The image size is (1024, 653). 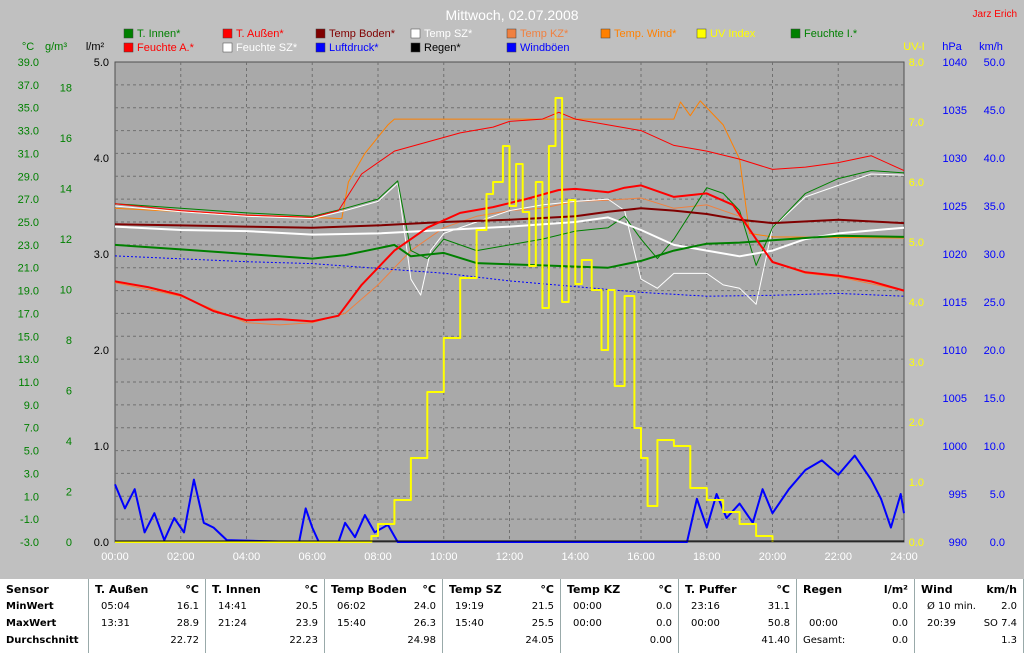 I want to click on temp-tick-label: 37.0, so click(x=28, y=86).